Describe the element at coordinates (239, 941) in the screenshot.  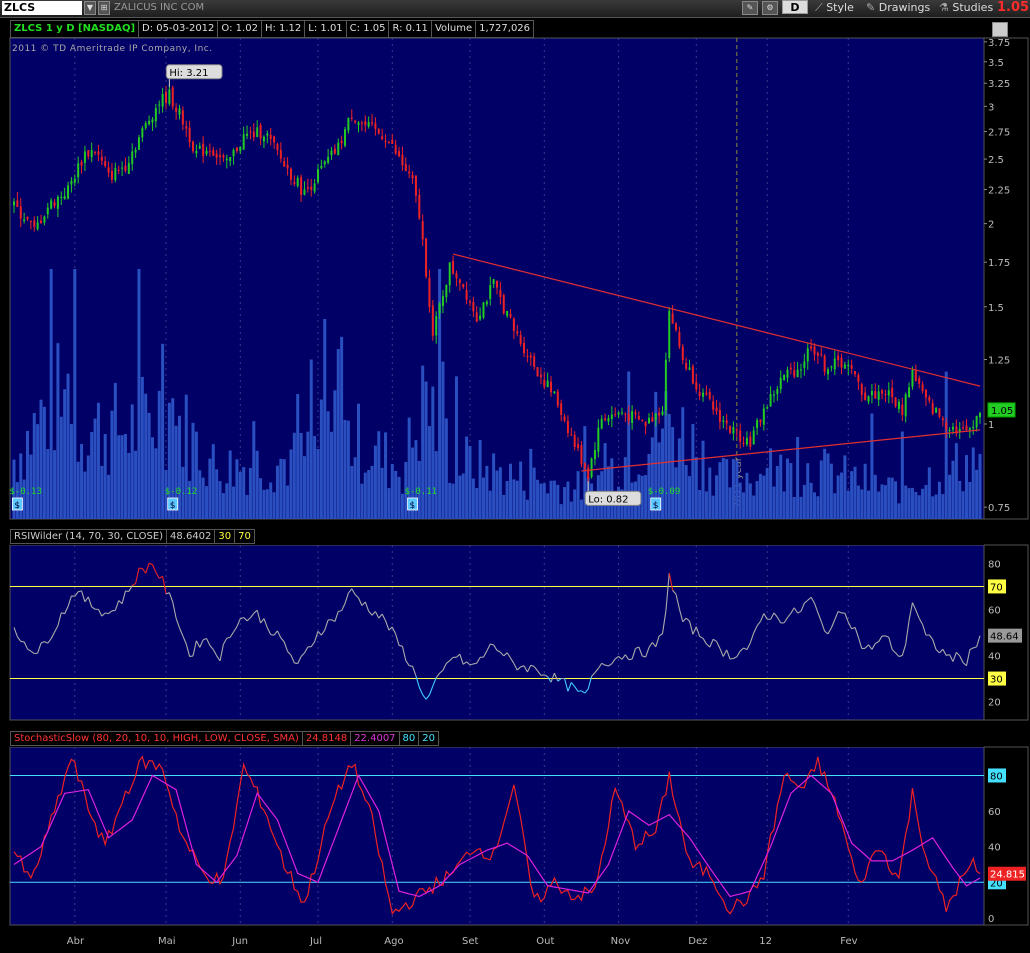
I see `x-tick-label: Jun` at that location.